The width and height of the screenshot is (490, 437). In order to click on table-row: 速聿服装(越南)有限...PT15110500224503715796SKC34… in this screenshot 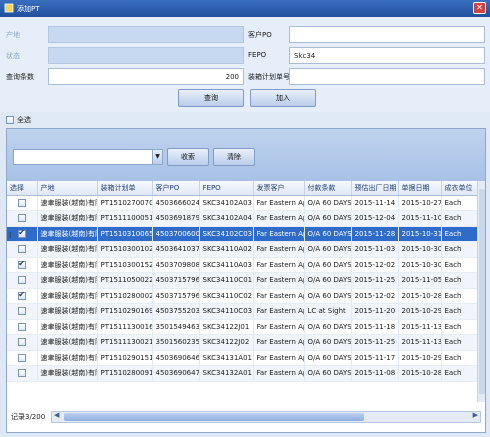, I will do `click(242, 280)`.